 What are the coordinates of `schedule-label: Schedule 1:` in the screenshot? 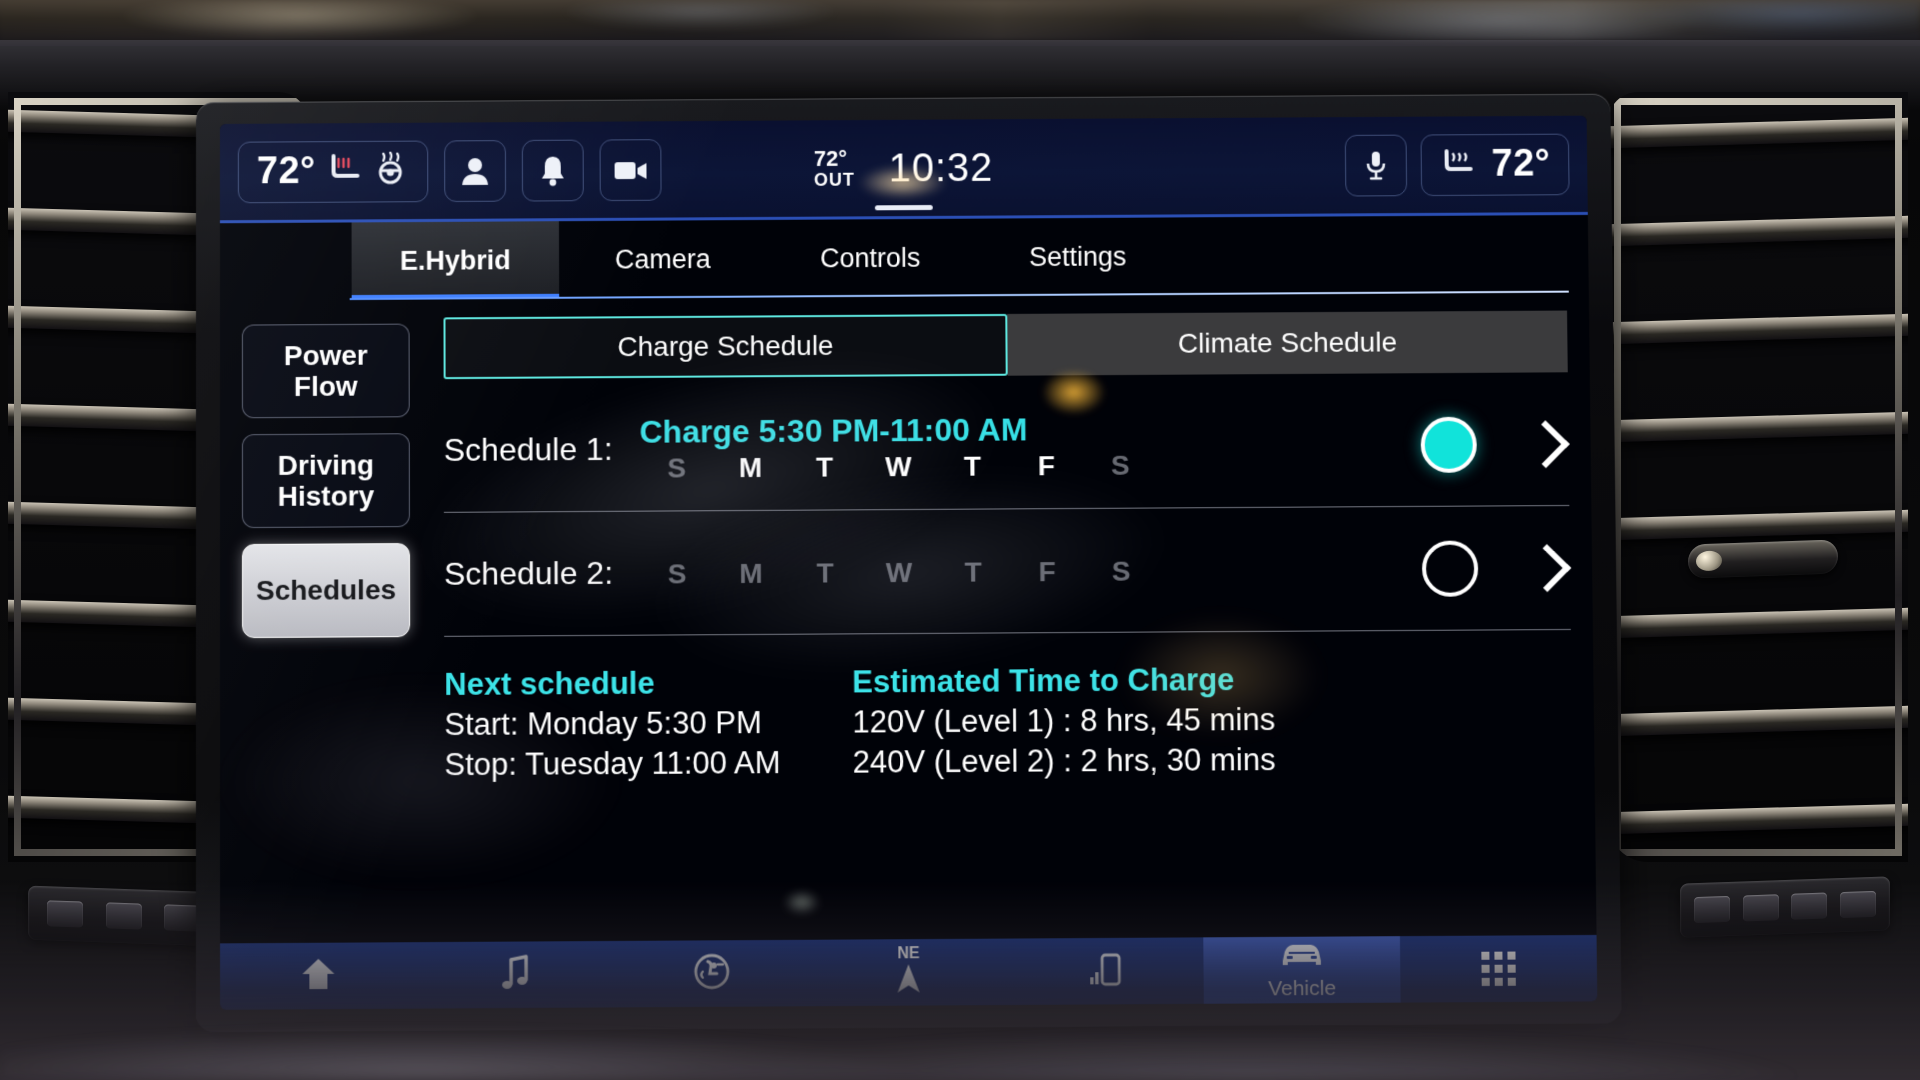 It's located at (528, 449).